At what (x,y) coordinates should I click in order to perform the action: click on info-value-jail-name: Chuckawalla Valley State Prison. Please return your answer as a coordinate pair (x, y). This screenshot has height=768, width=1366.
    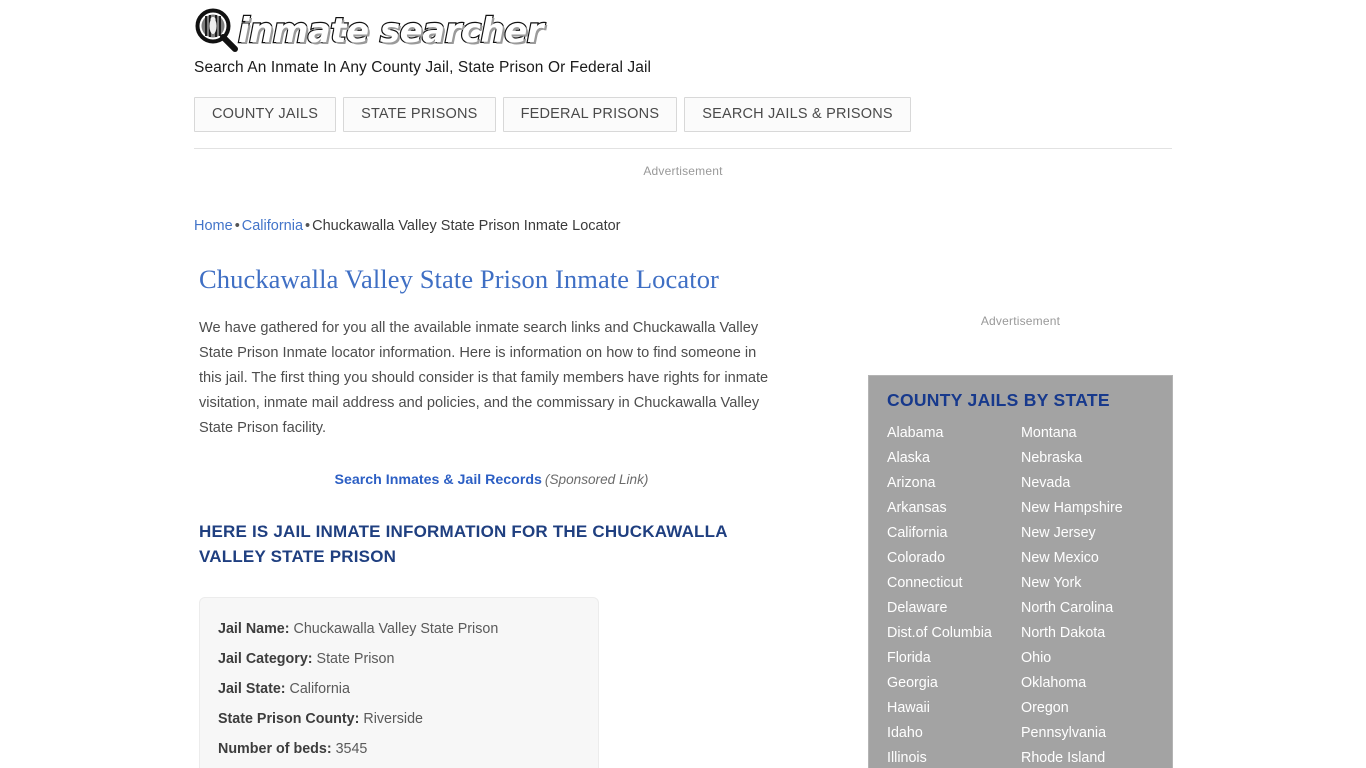
    Looking at the image, I should click on (396, 628).